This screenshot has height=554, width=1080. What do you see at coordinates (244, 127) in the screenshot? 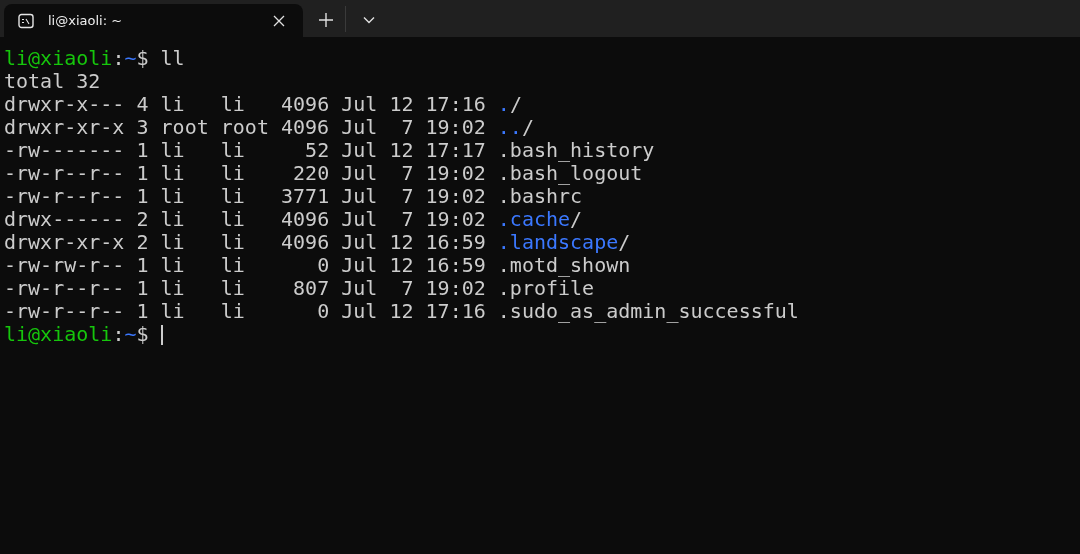
I see `file-group: root` at bounding box center [244, 127].